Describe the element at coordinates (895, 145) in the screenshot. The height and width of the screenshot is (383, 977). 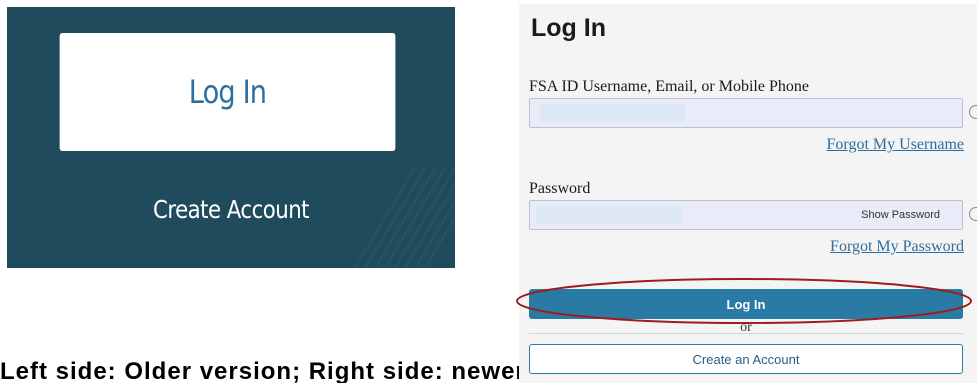
I see `forgot-username-link: Forgot My Username` at that location.